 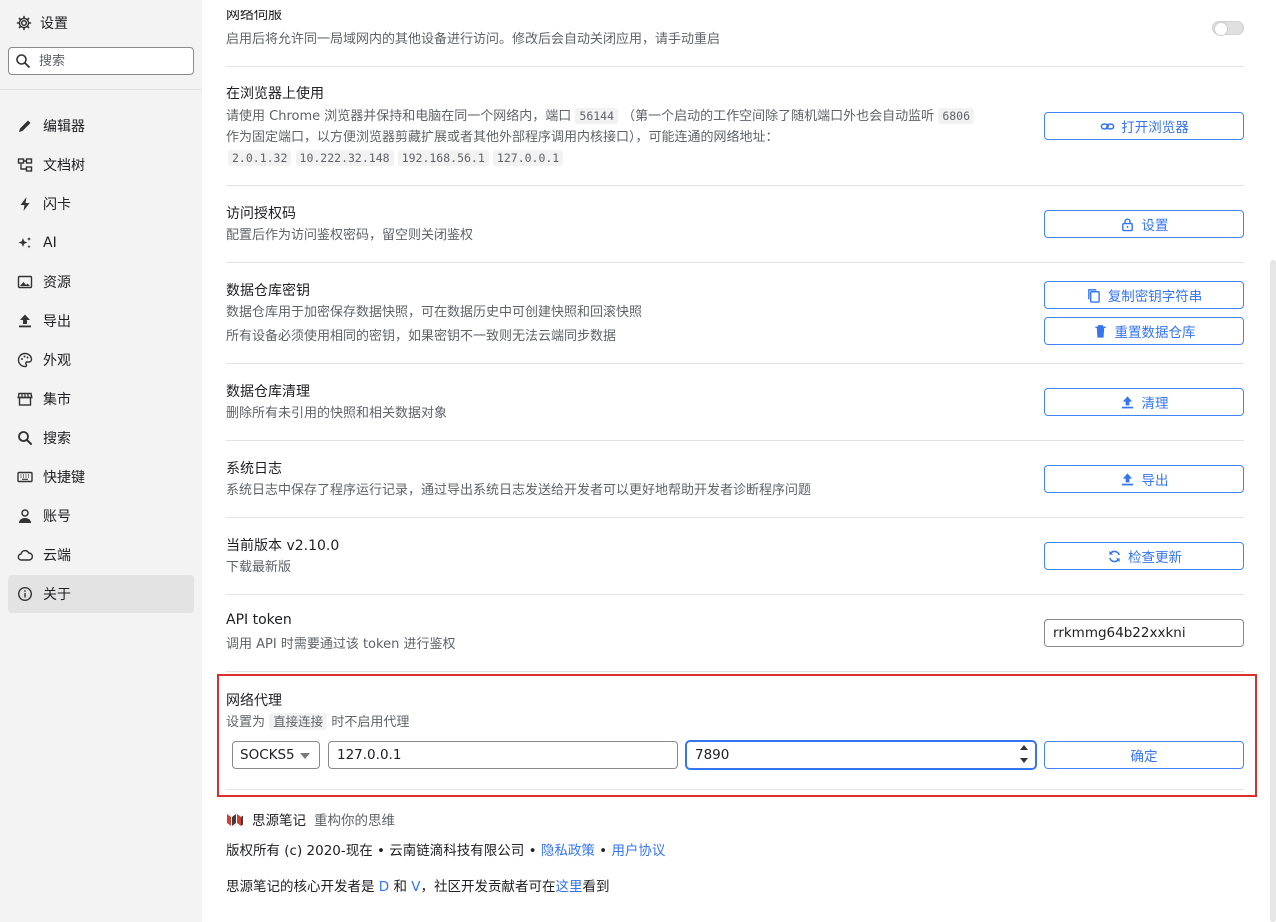 I want to click on sidebar-item-assets: 资源, so click(x=101, y=282).